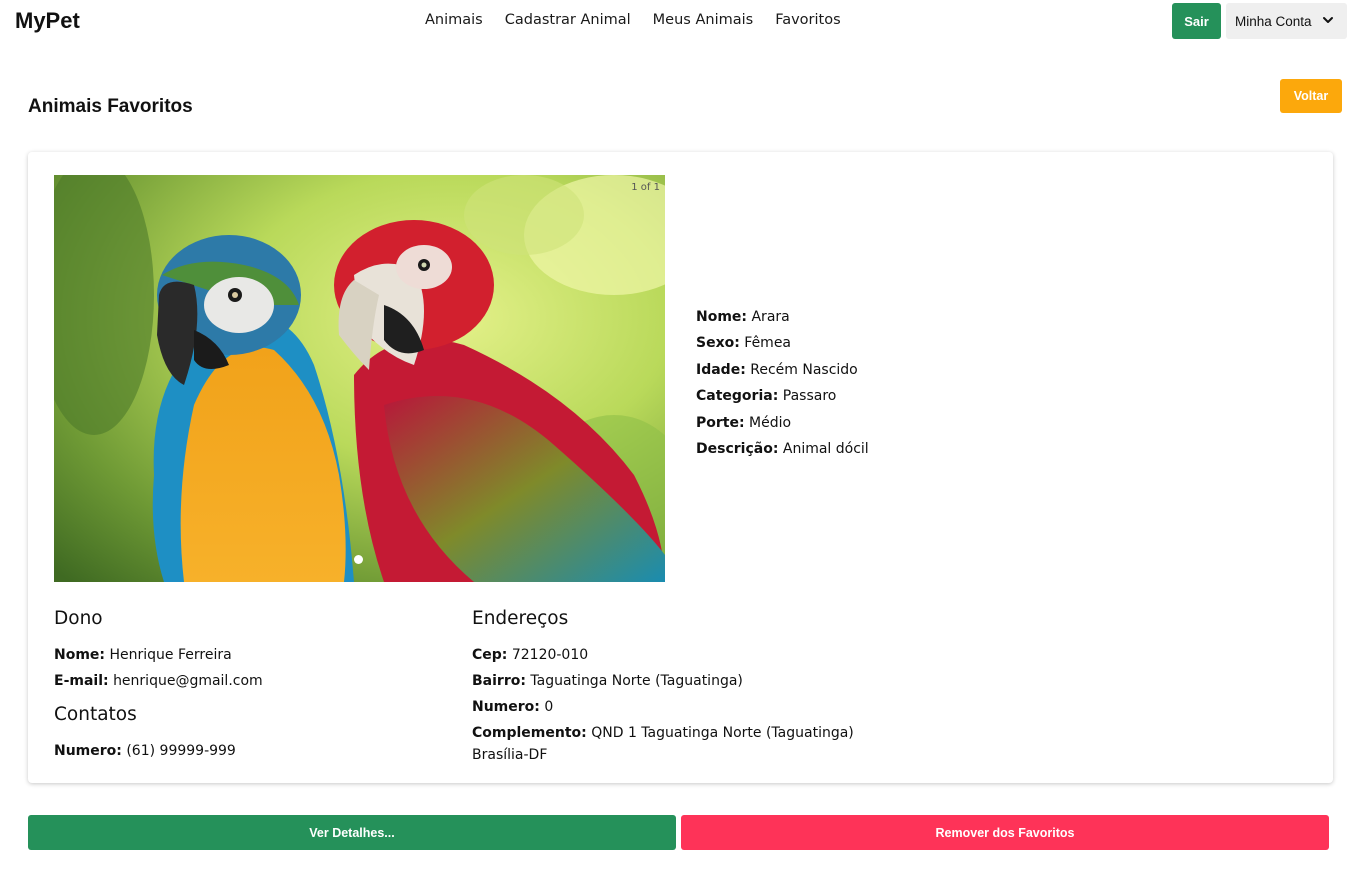 The height and width of the screenshot is (896, 1357). What do you see at coordinates (520, 618) in the screenshot?
I see `address-section-title: Endereços` at bounding box center [520, 618].